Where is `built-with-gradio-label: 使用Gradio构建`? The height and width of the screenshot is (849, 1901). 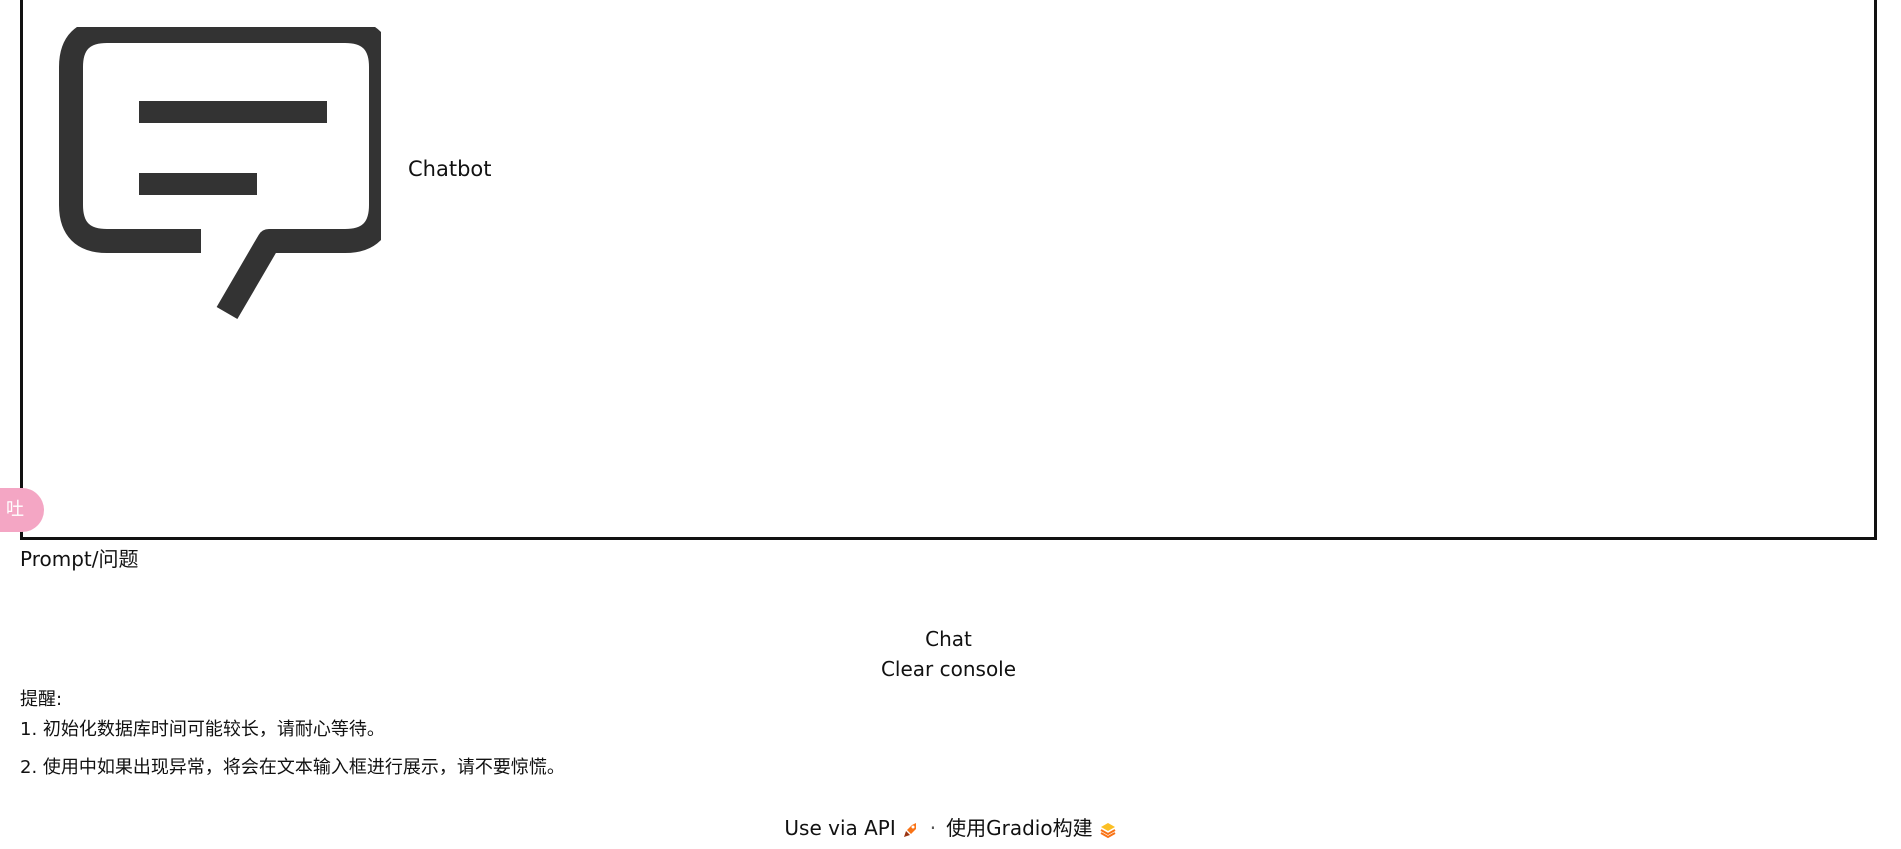 built-with-gradio-label: 使用Gradio构建 is located at coordinates (1019, 828).